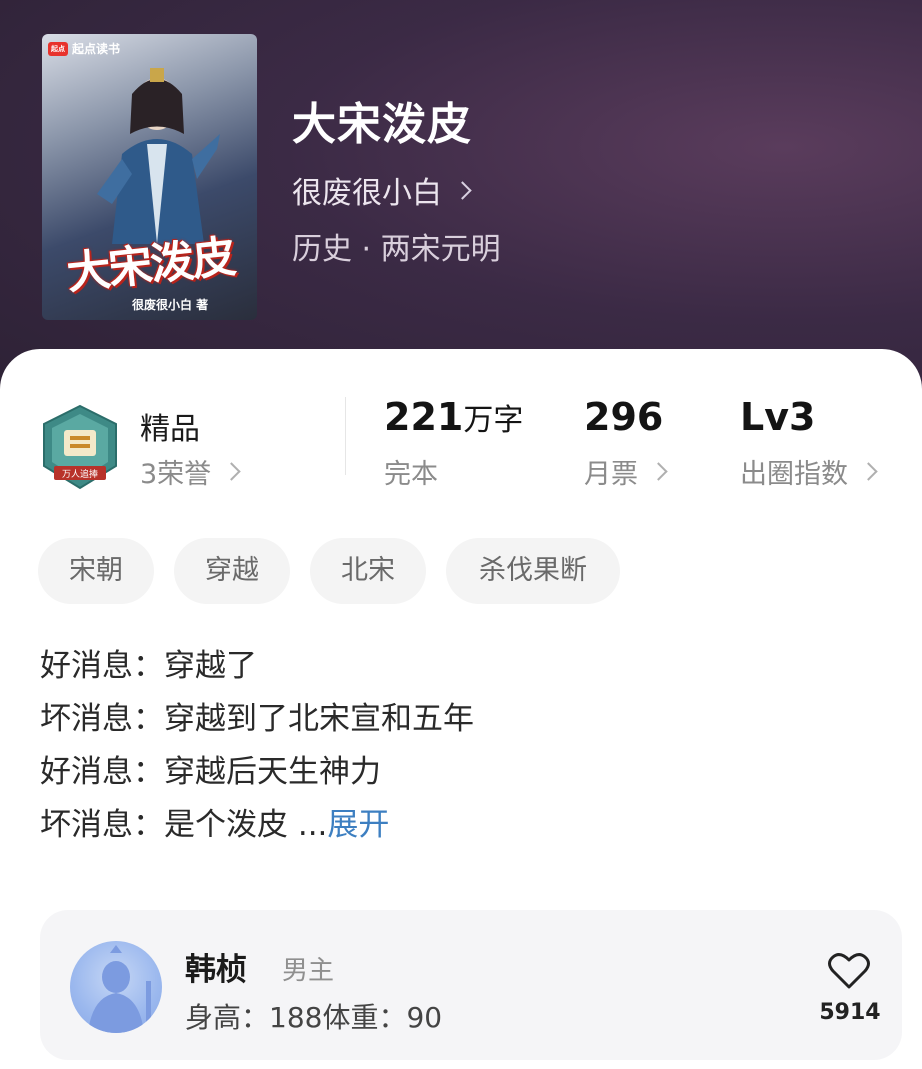  I want to click on book-status-label: 完本, so click(411, 474).